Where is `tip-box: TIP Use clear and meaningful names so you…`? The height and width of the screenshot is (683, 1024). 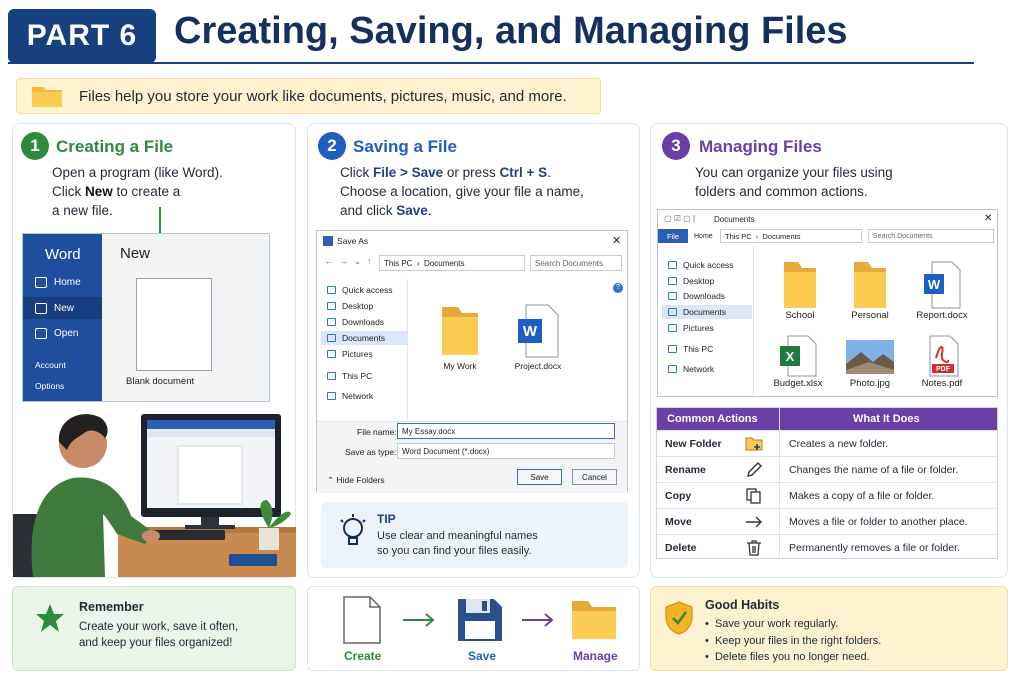
tip-box: TIP Use clear and meaningful names so you… is located at coordinates (474, 535).